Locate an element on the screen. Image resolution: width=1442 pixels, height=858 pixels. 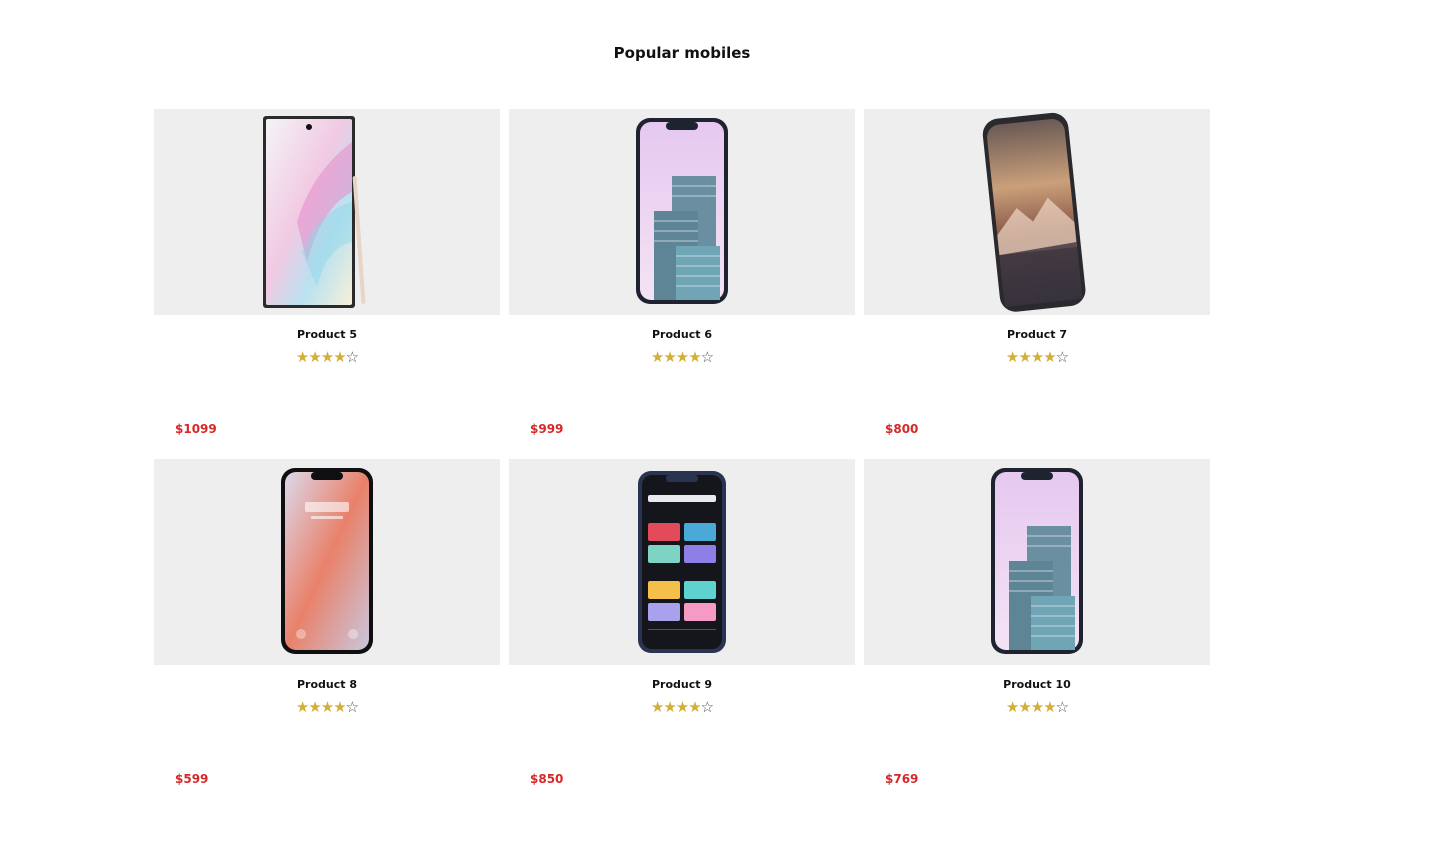
product-card: Product 6 ★★★★☆ $999 is located at coordinates (682, 284).